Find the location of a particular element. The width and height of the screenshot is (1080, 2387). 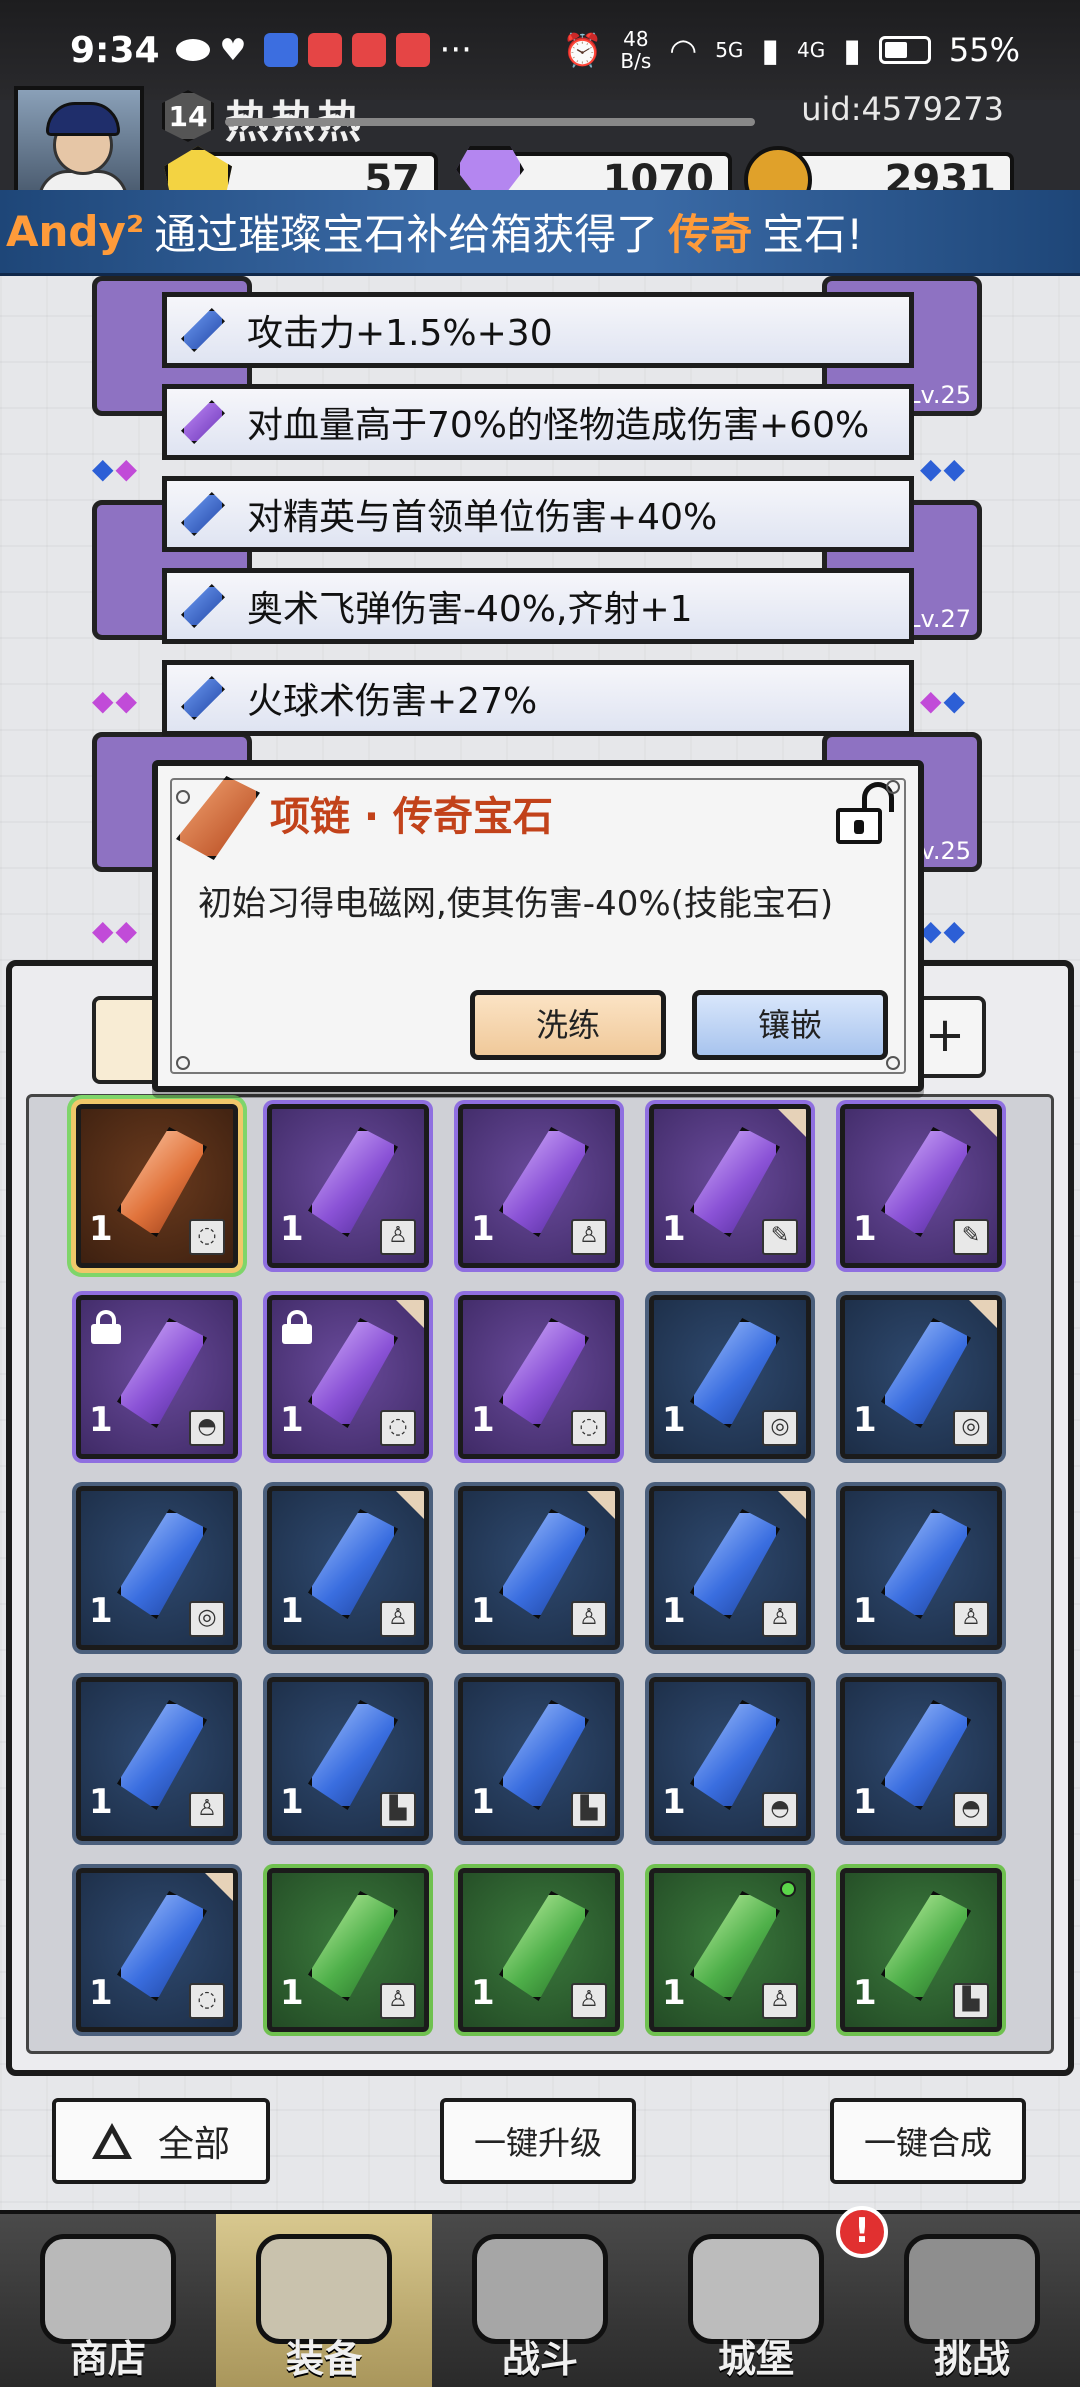

nav-battle: 战斗 is located at coordinates (540, 2300).